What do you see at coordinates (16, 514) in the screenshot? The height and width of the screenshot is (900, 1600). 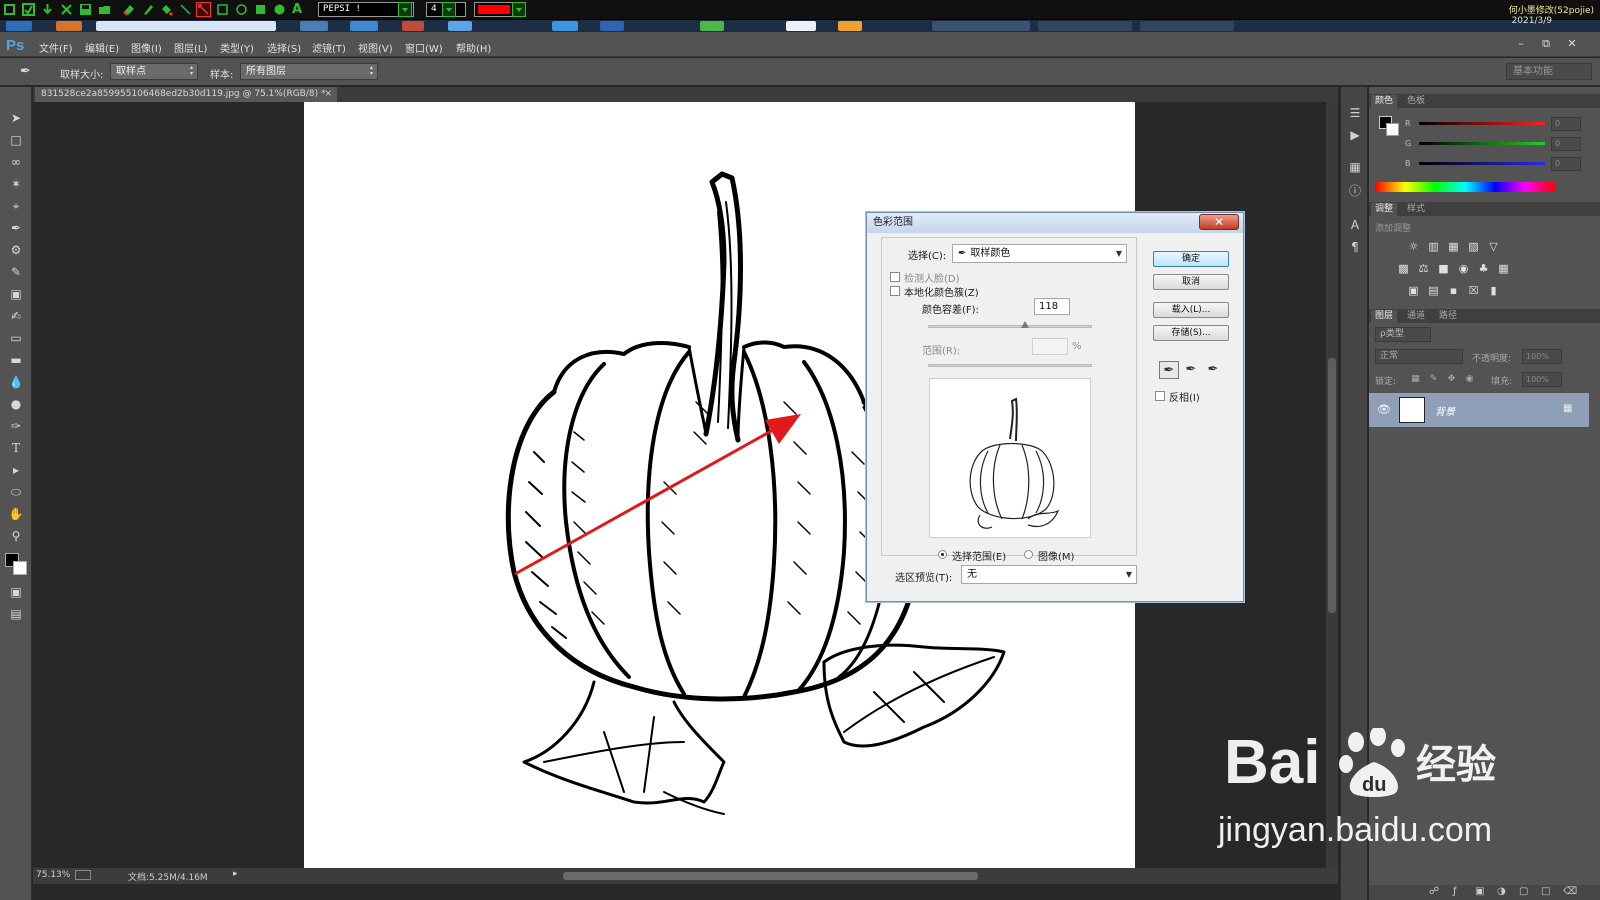 I see `hand-tool-icon: ✋` at bounding box center [16, 514].